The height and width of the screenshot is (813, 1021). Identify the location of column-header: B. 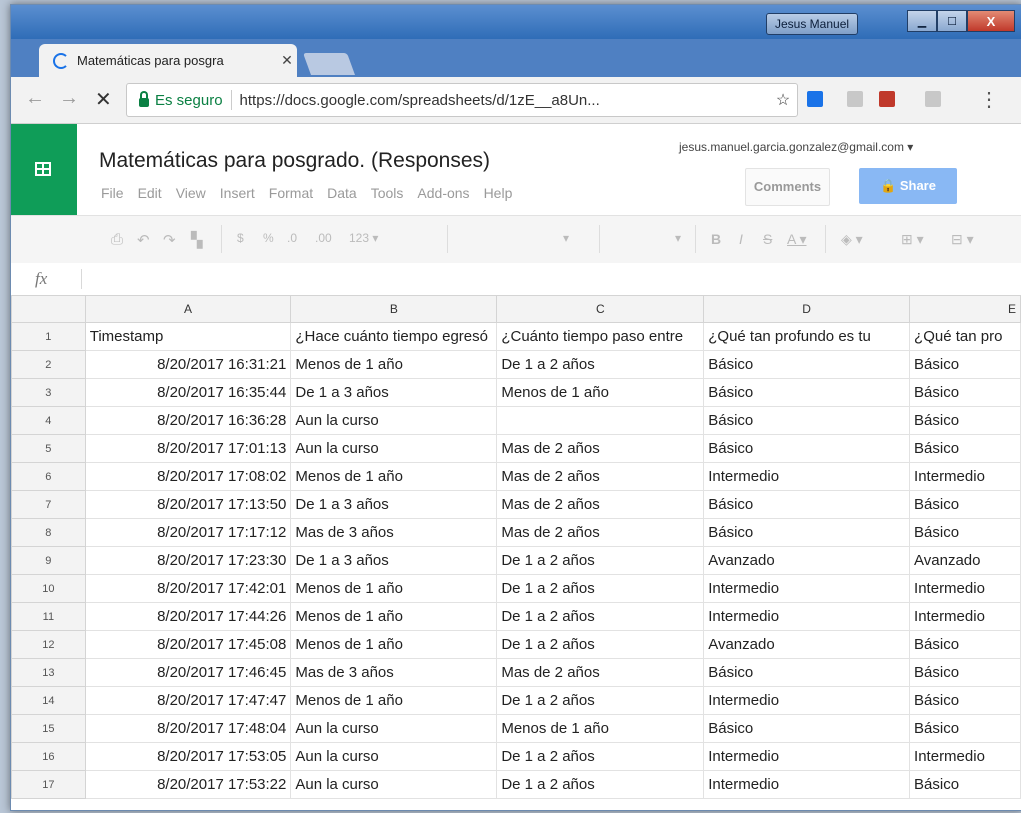
(394, 309).